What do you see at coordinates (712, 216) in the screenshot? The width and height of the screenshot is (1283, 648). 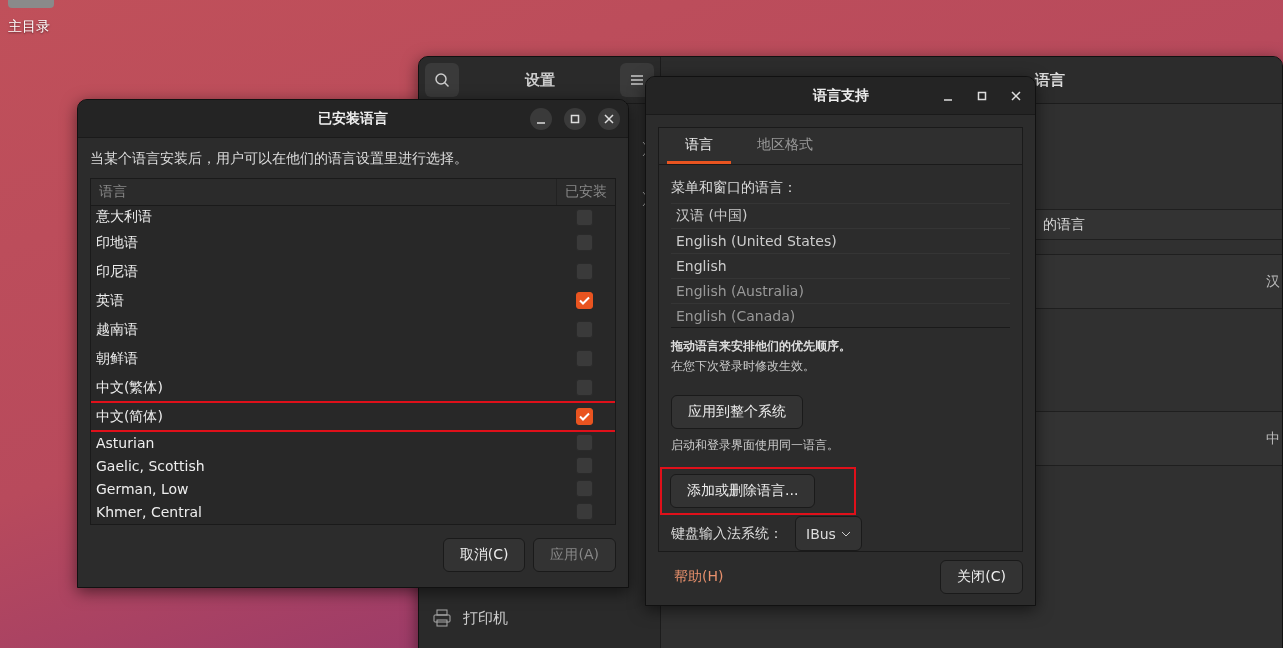 I see `language-item: 汉语 (中国)` at bounding box center [712, 216].